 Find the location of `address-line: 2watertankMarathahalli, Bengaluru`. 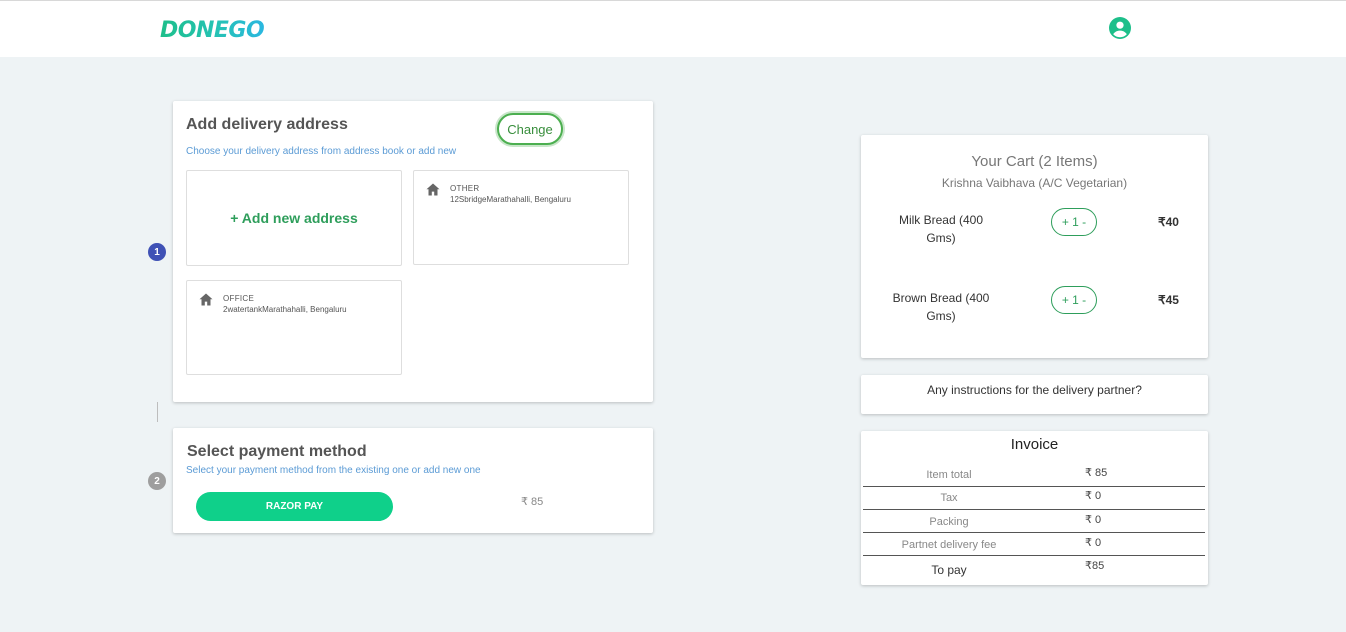

address-line: 2watertankMarathahalli, Bengaluru is located at coordinates (285, 309).